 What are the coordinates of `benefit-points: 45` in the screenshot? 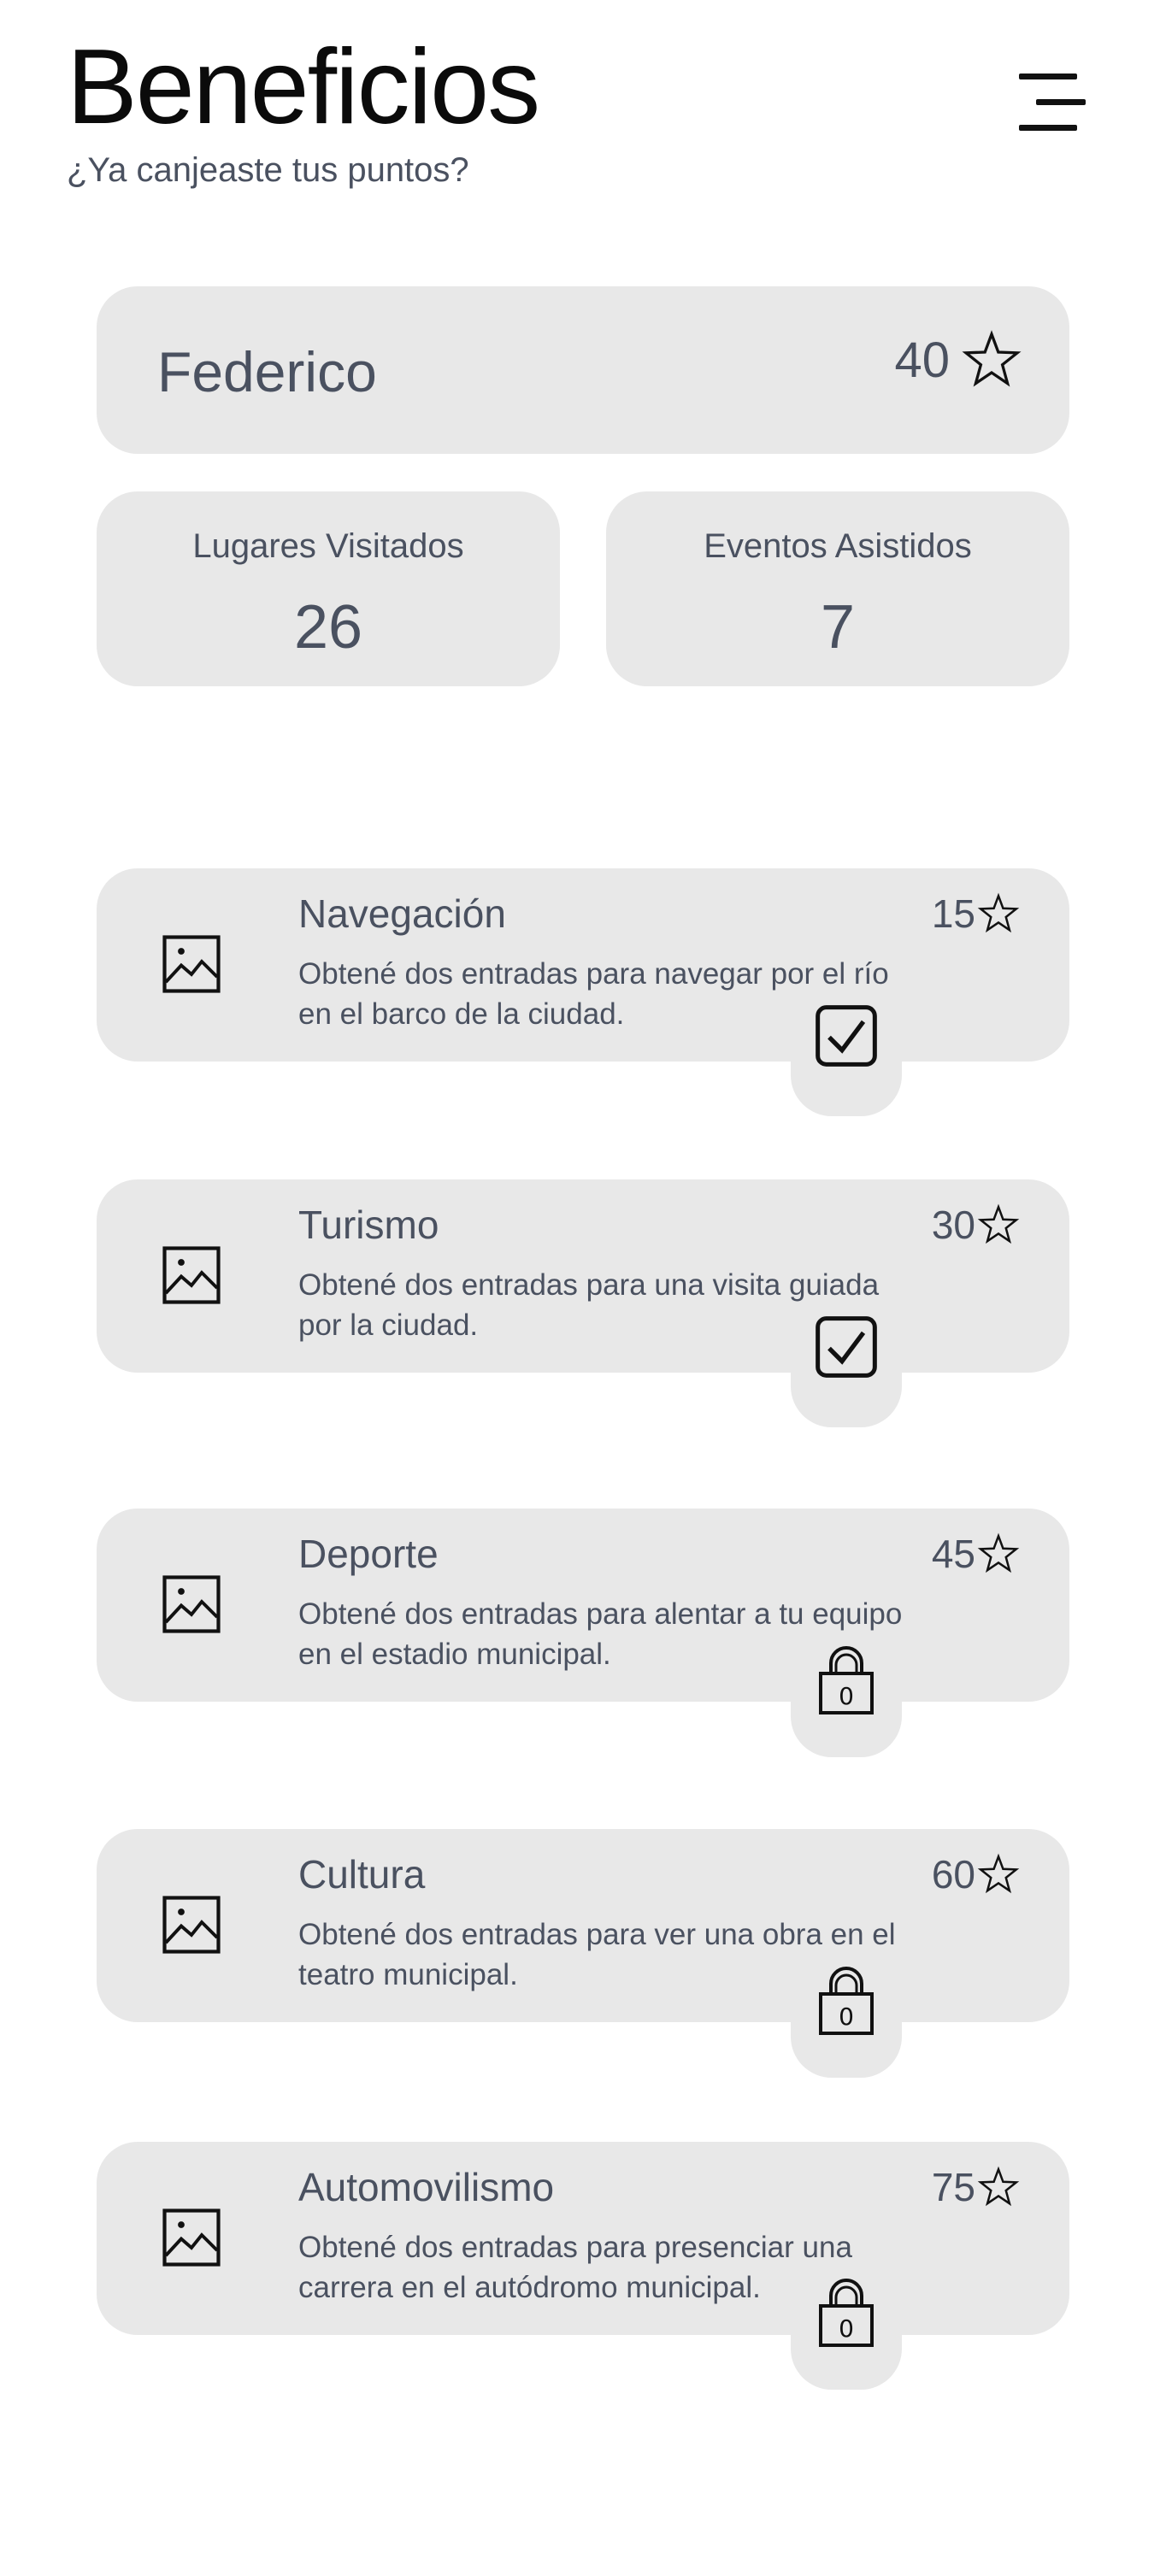 It's located at (976, 1554).